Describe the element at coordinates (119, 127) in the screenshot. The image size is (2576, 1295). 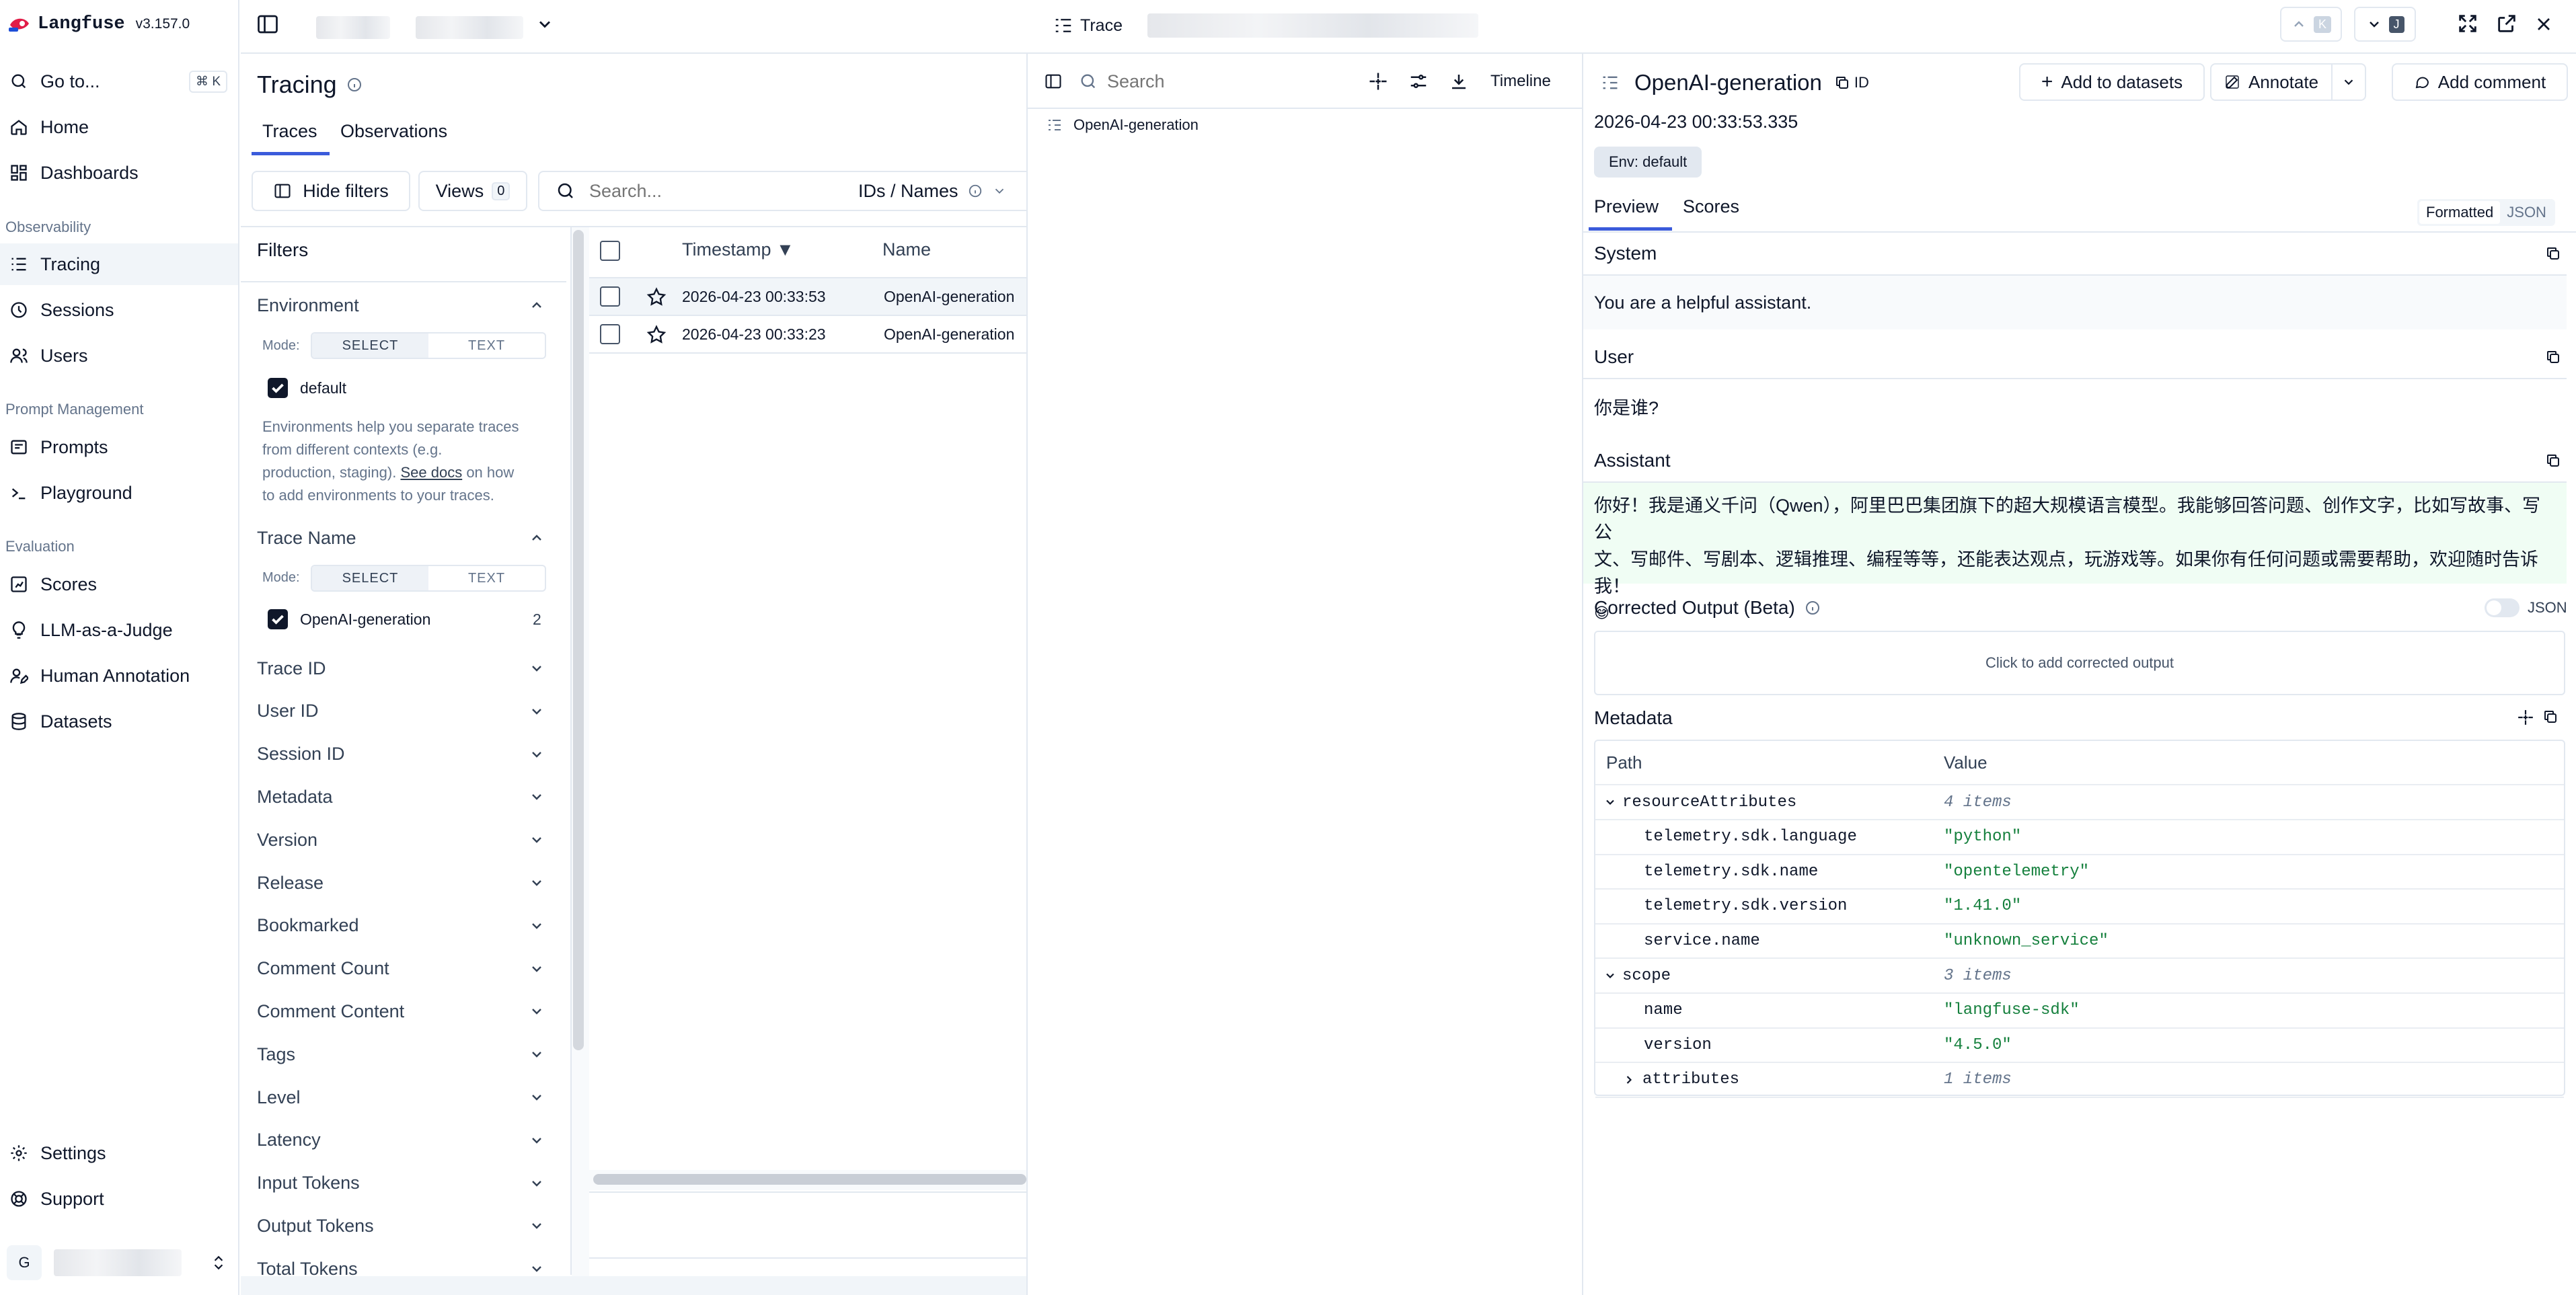
I see `sidebar-item-home: Home` at that location.